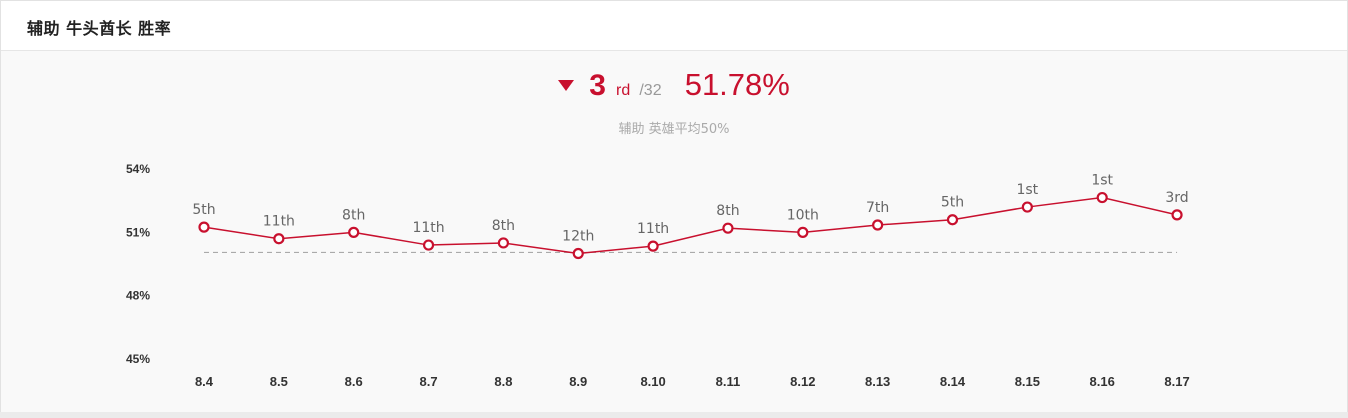  I want to click on x-tick-label: 8.4, so click(204, 381).